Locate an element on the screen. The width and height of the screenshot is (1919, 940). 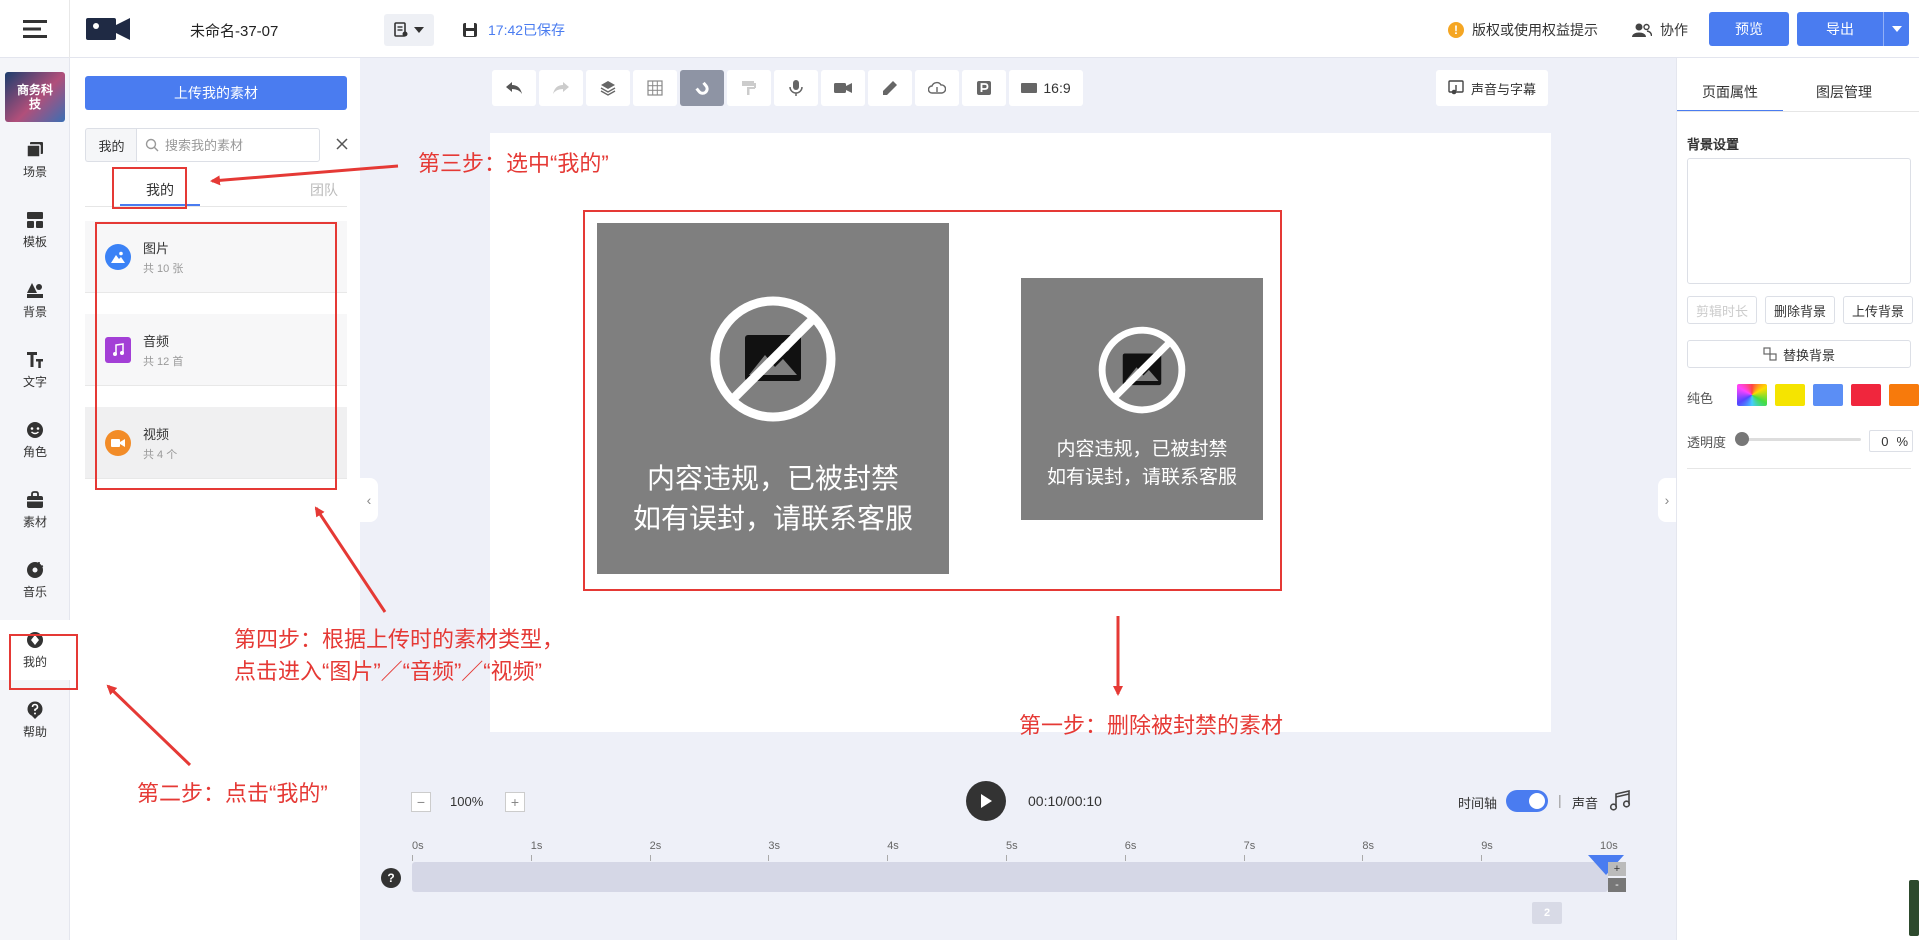
opacity-value: 0 is located at coordinates (1885, 441).